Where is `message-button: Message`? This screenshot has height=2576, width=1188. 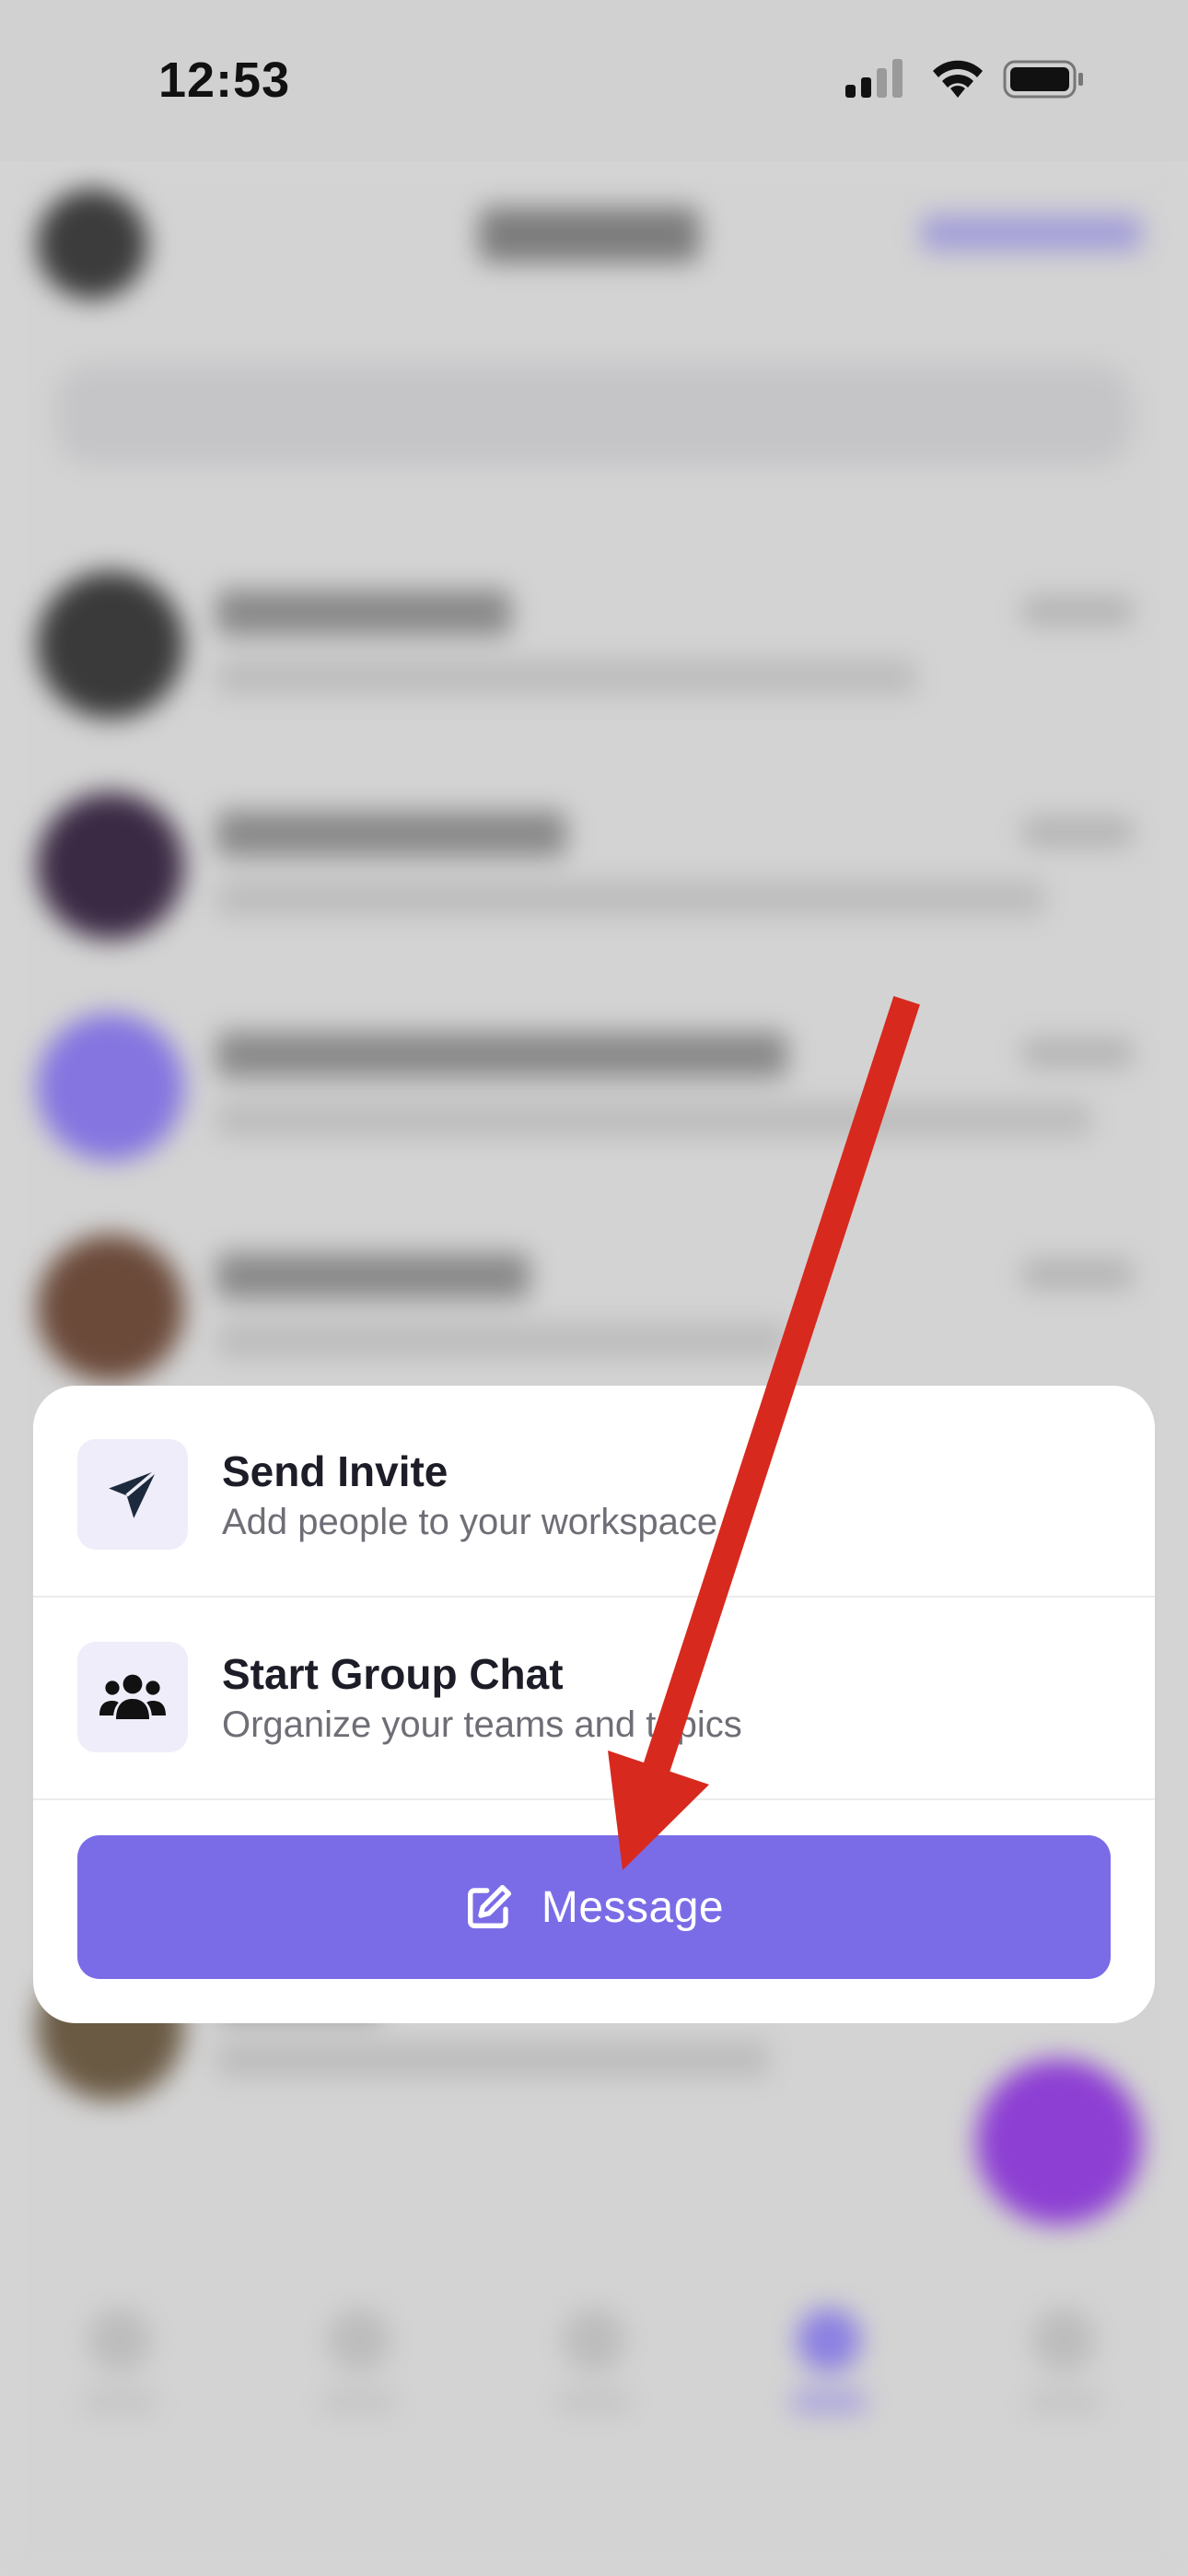
message-button: Message is located at coordinates (594, 1907).